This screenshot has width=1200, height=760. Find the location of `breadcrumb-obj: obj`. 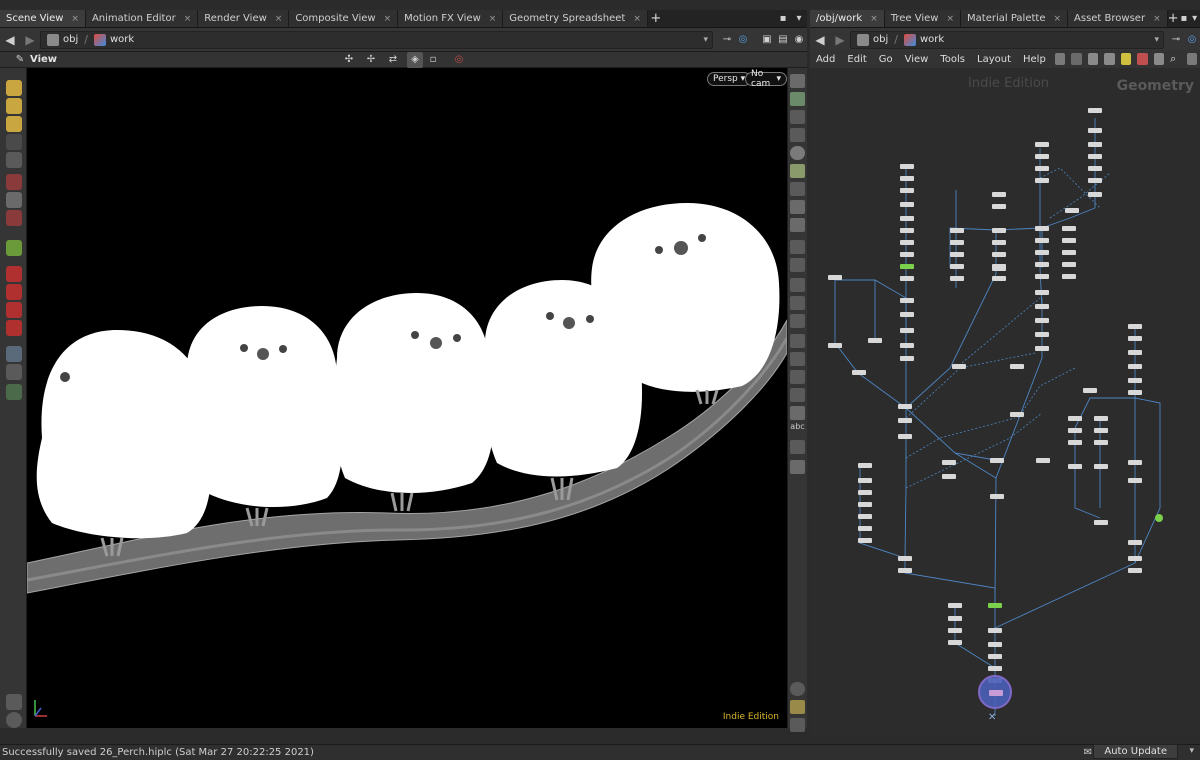

breadcrumb-obj: obj is located at coordinates (62, 40).